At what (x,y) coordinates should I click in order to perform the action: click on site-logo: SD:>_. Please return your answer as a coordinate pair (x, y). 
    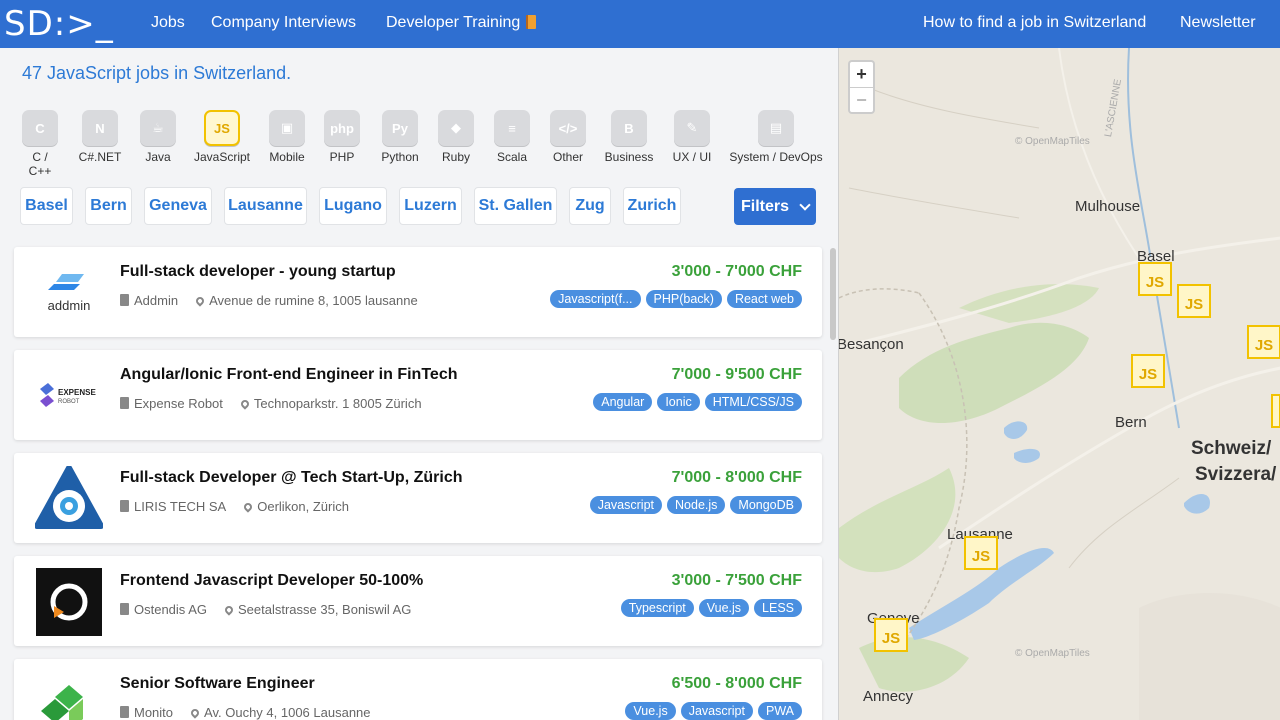
    Looking at the image, I should click on (62, 24).